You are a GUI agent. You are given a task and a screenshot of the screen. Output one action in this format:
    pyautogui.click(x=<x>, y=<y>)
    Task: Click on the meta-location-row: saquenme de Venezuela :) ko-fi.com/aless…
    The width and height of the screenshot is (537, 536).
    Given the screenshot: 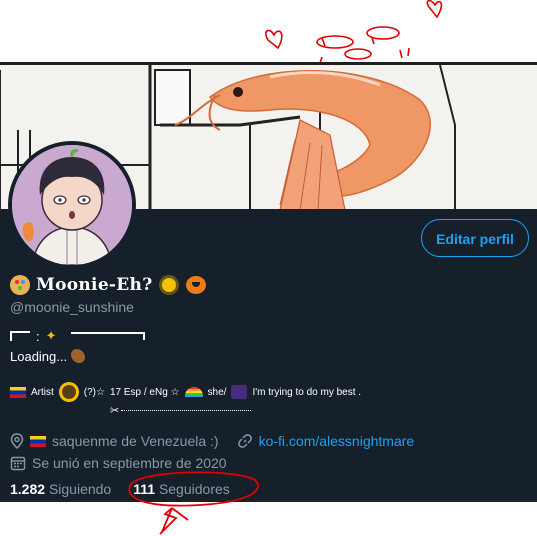 What is the action you would take?
    pyautogui.click(x=212, y=441)
    